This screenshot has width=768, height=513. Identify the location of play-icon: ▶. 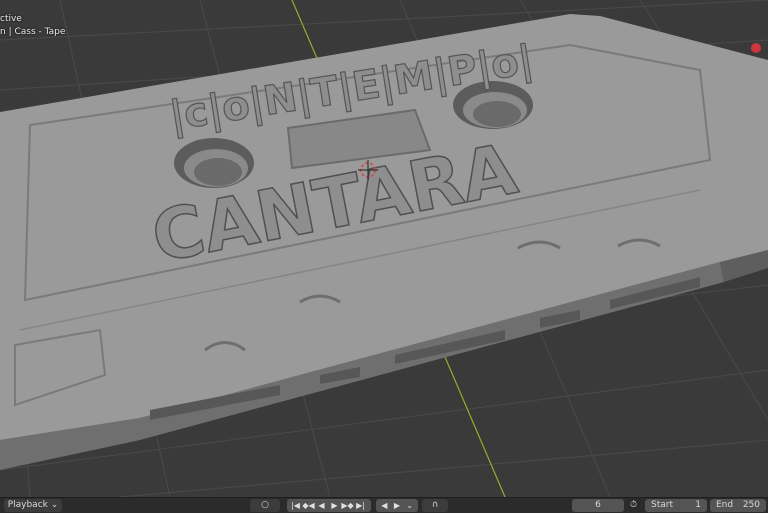
(334, 505).